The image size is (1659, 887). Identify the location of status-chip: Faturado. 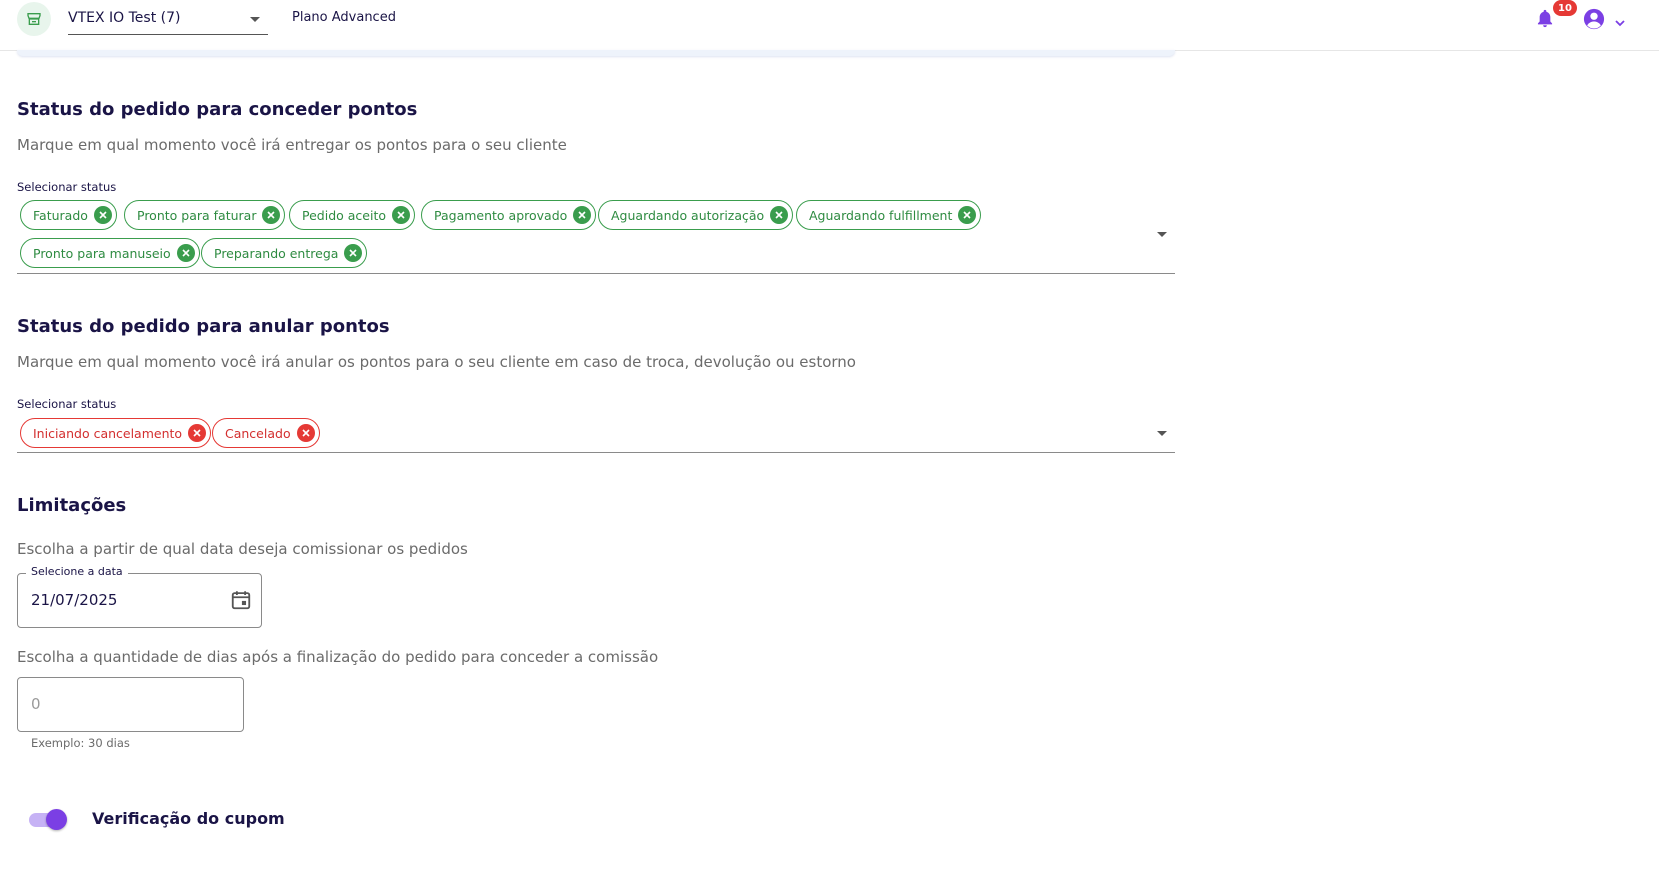
(68, 215).